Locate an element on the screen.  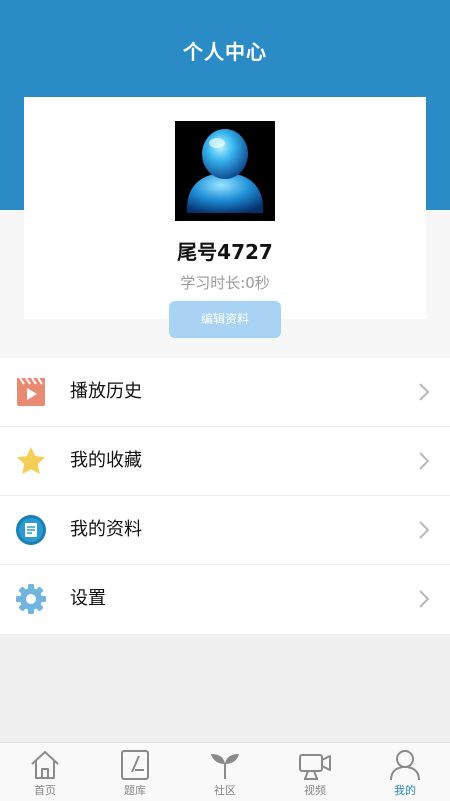
play-history-icon is located at coordinates (31, 391).